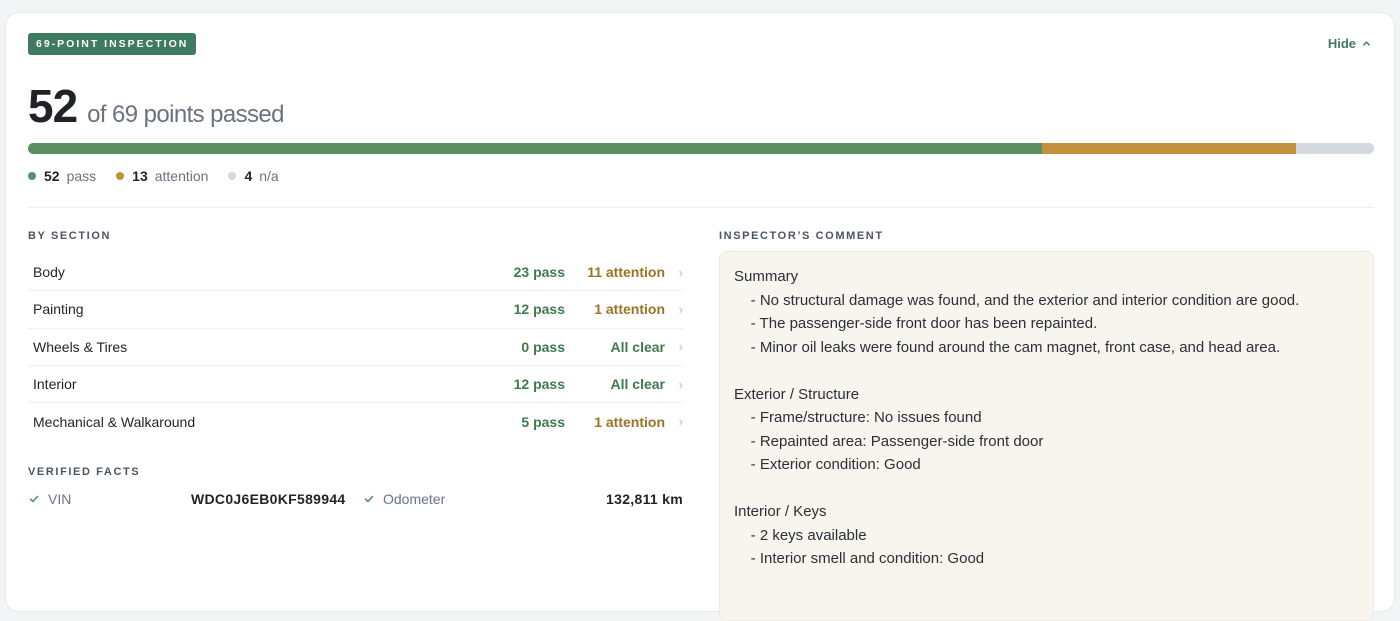  What do you see at coordinates (49, 272) in the screenshot?
I see `section-name: Body` at bounding box center [49, 272].